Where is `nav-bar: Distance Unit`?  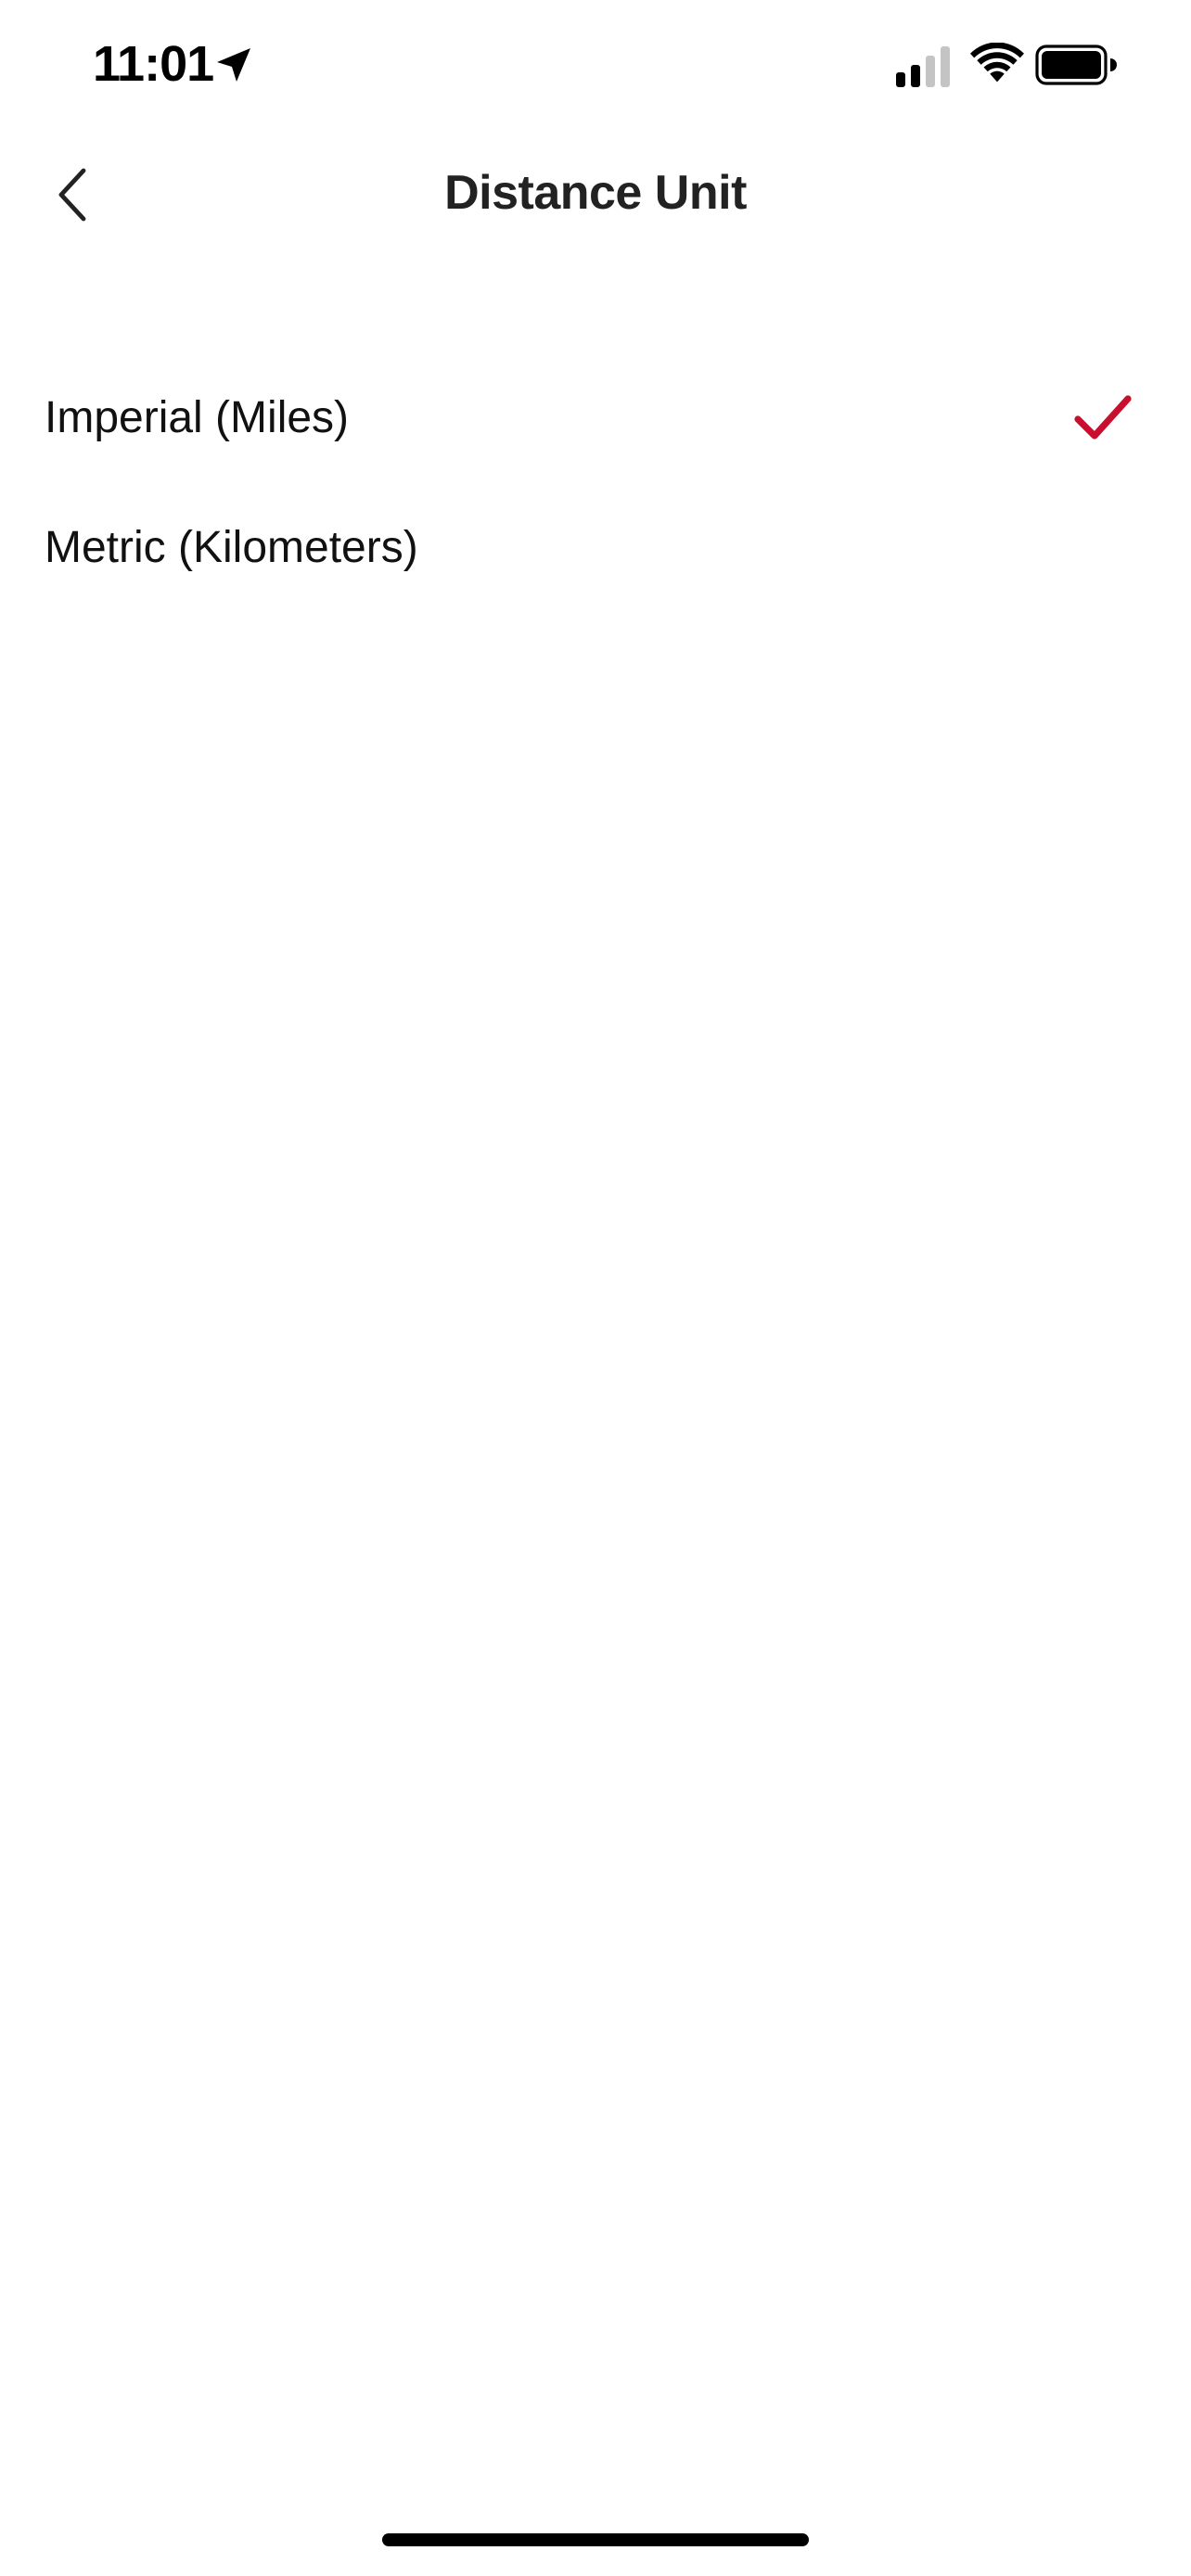 nav-bar: Distance Unit is located at coordinates (595, 194).